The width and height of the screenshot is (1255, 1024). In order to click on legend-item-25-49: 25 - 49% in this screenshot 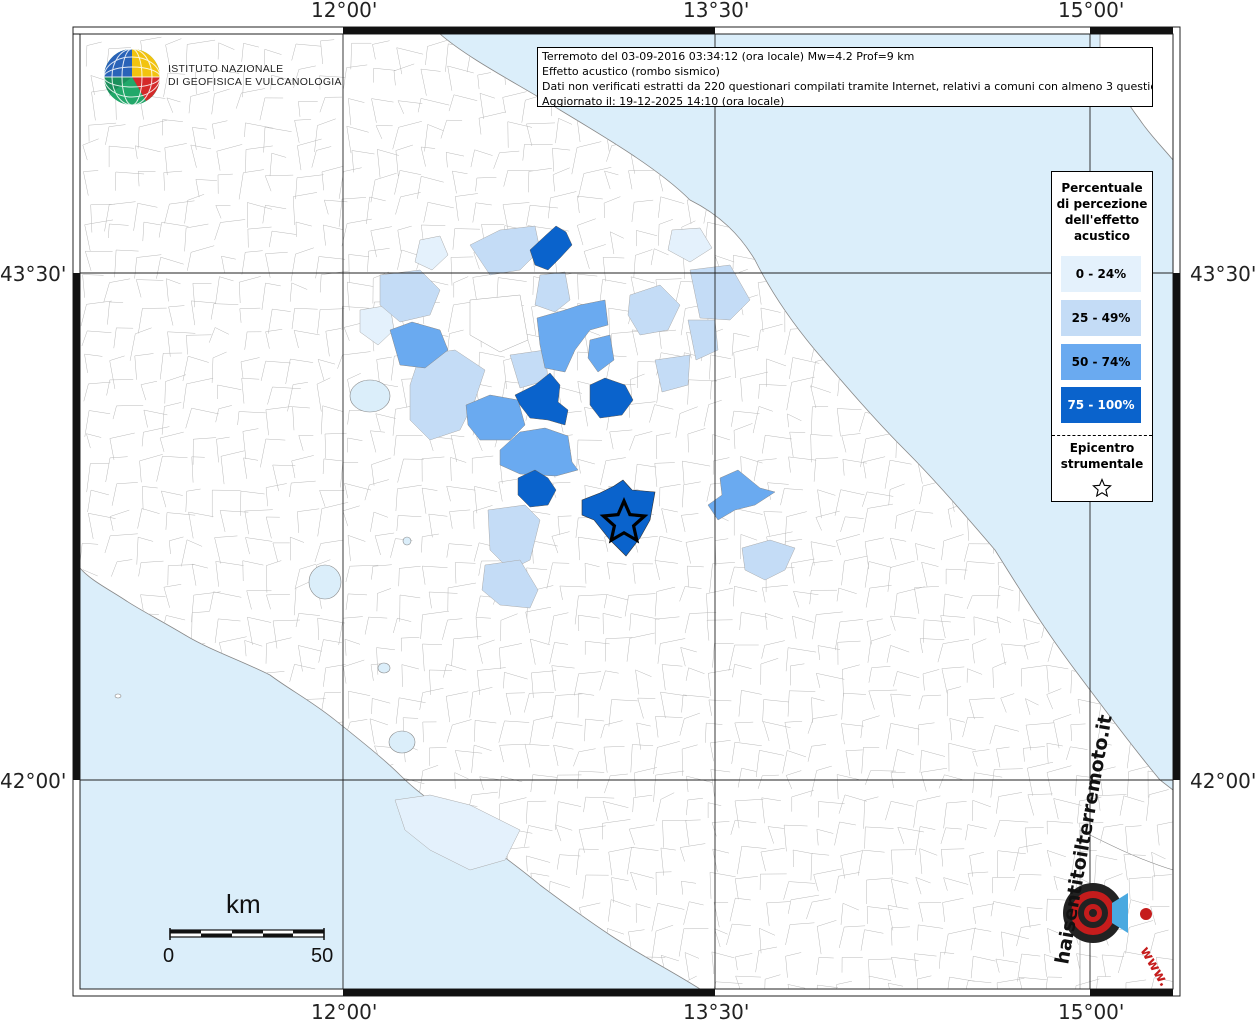, I will do `click(1101, 318)`.